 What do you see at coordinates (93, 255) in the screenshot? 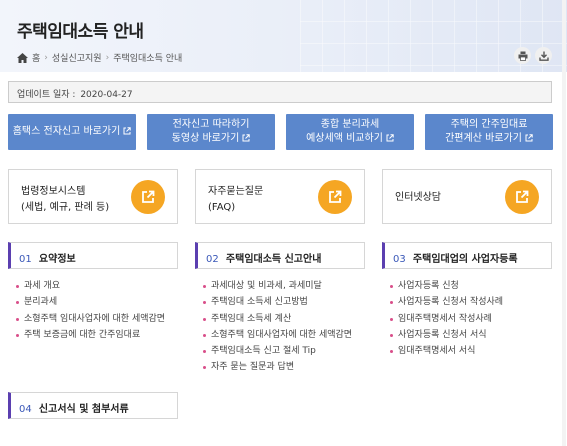
I see `section-header-summary: 01 요약정보` at bounding box center [93, 255].